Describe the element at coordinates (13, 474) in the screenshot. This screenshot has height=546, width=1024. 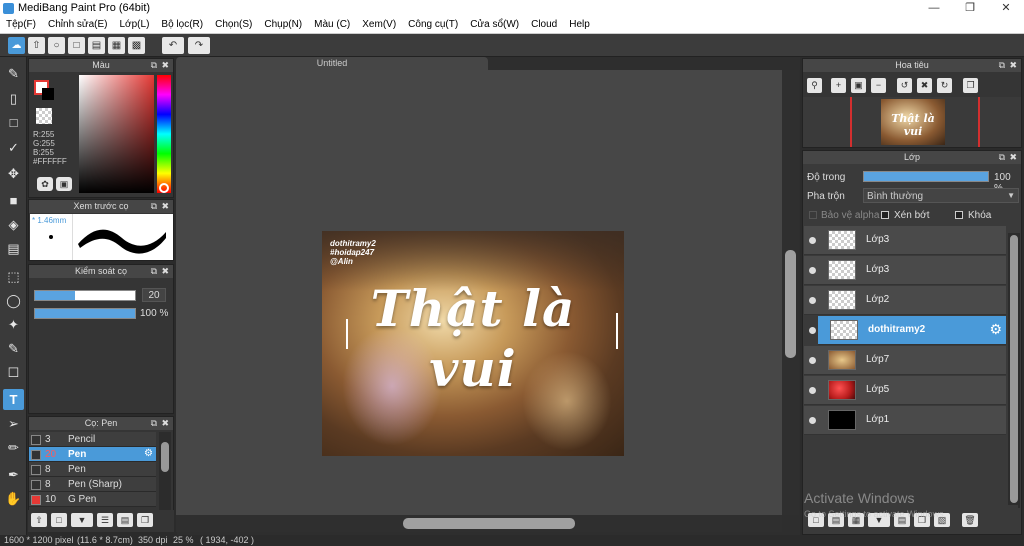
I see `eyedropper-tool-icon: ✒` at that location.